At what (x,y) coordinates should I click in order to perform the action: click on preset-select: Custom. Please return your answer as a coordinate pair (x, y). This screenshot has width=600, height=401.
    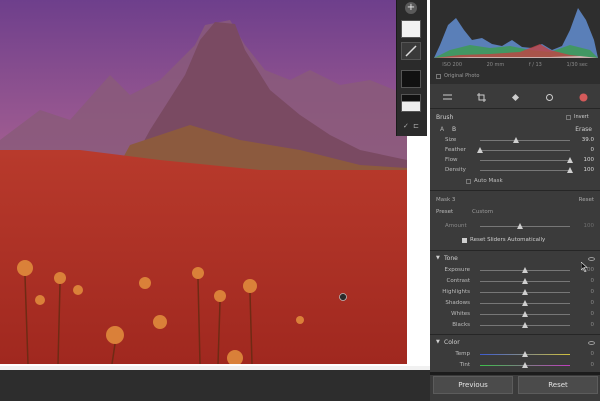
    Looking at the image, I should click on (482, 212).